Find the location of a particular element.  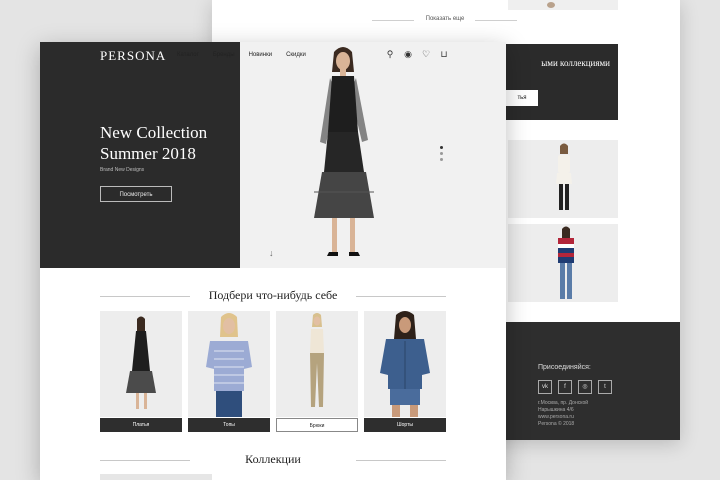

hero-title-line: Summer 2018 is located at coordinates (148, 153).